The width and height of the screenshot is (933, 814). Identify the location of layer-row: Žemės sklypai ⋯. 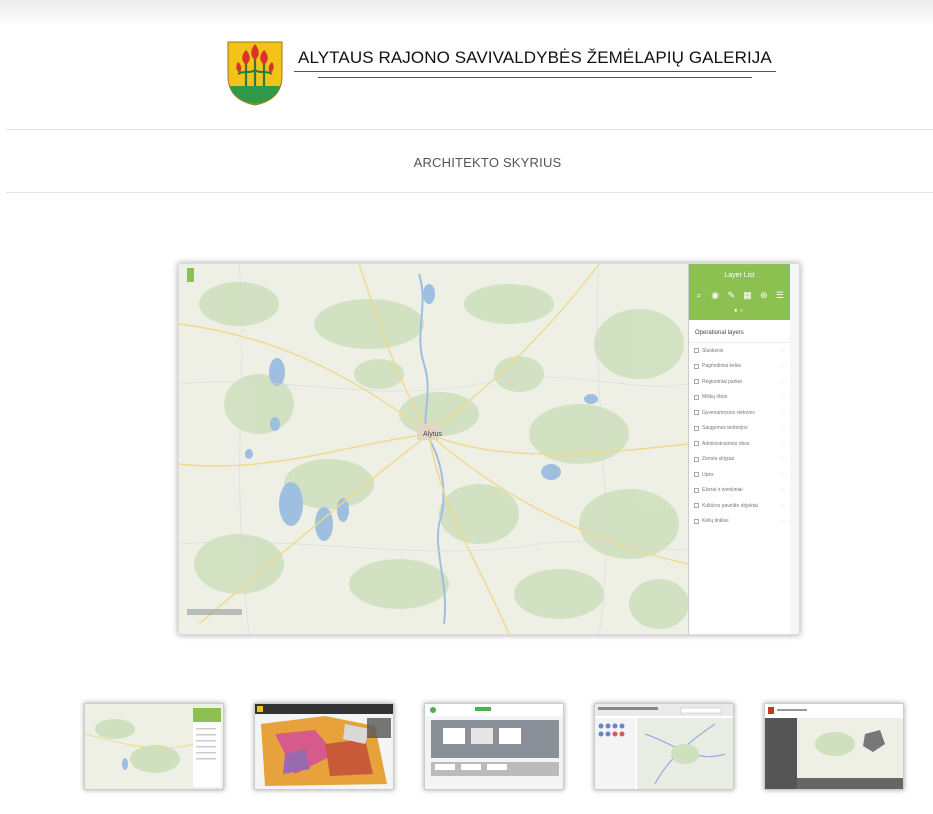
(739, 460).